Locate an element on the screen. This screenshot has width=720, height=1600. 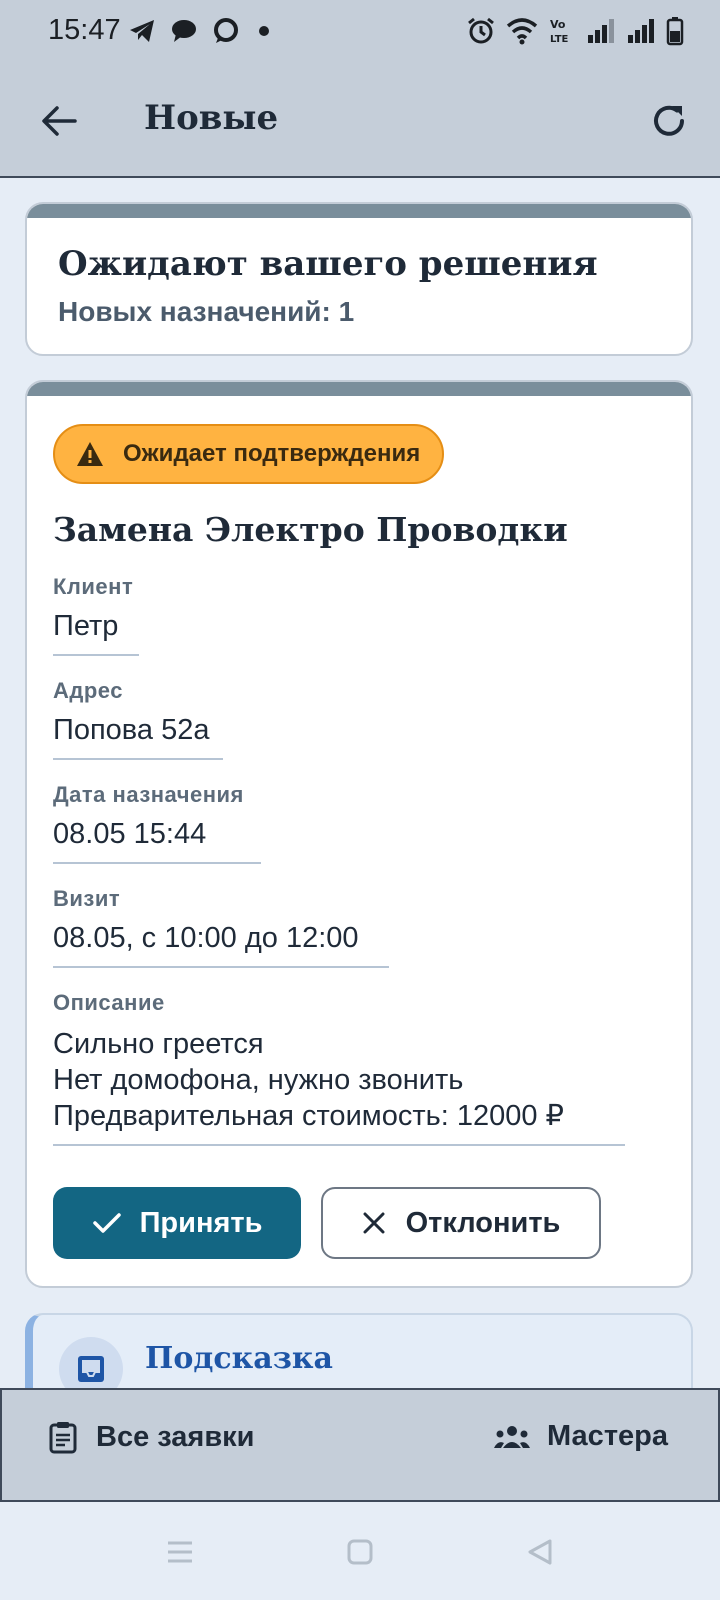
nav-all-requests: Все заявки is located at coordinates (151, 1437).